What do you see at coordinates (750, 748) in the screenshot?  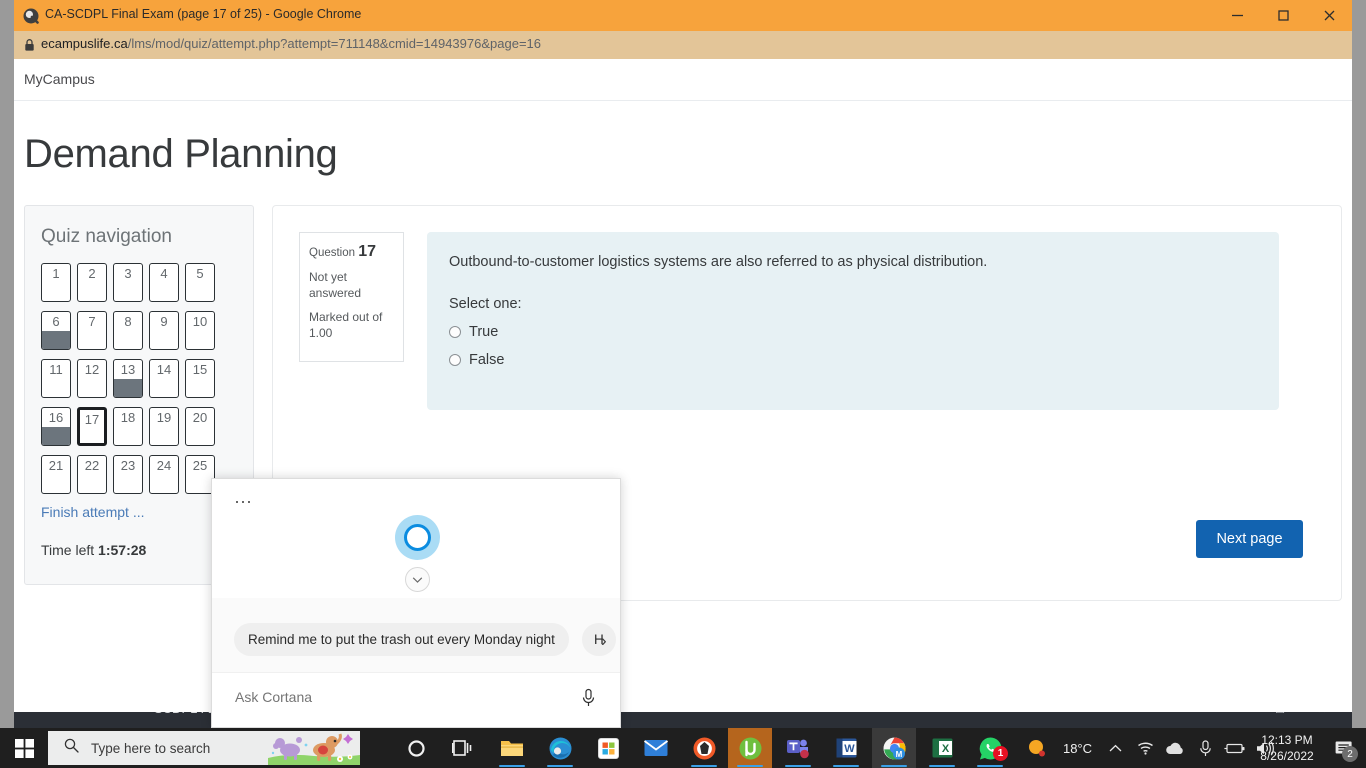 I see `taskbar-utorrent-icon` at bounding box center [750, 748].